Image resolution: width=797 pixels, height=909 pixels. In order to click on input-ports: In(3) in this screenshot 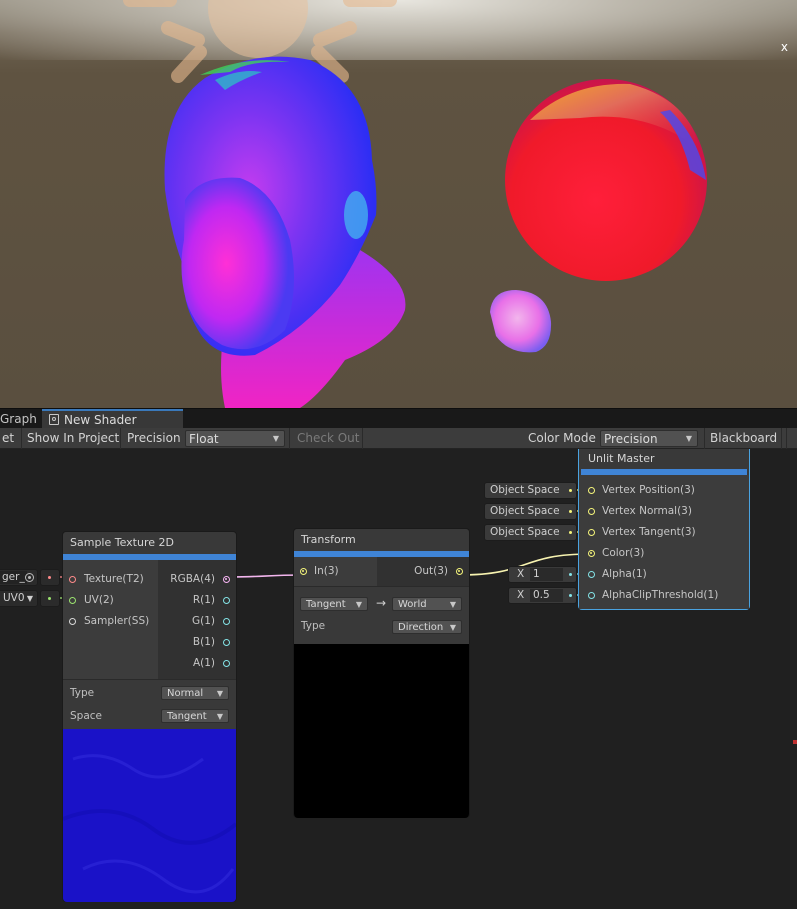, I will do `click(336, 571)`.